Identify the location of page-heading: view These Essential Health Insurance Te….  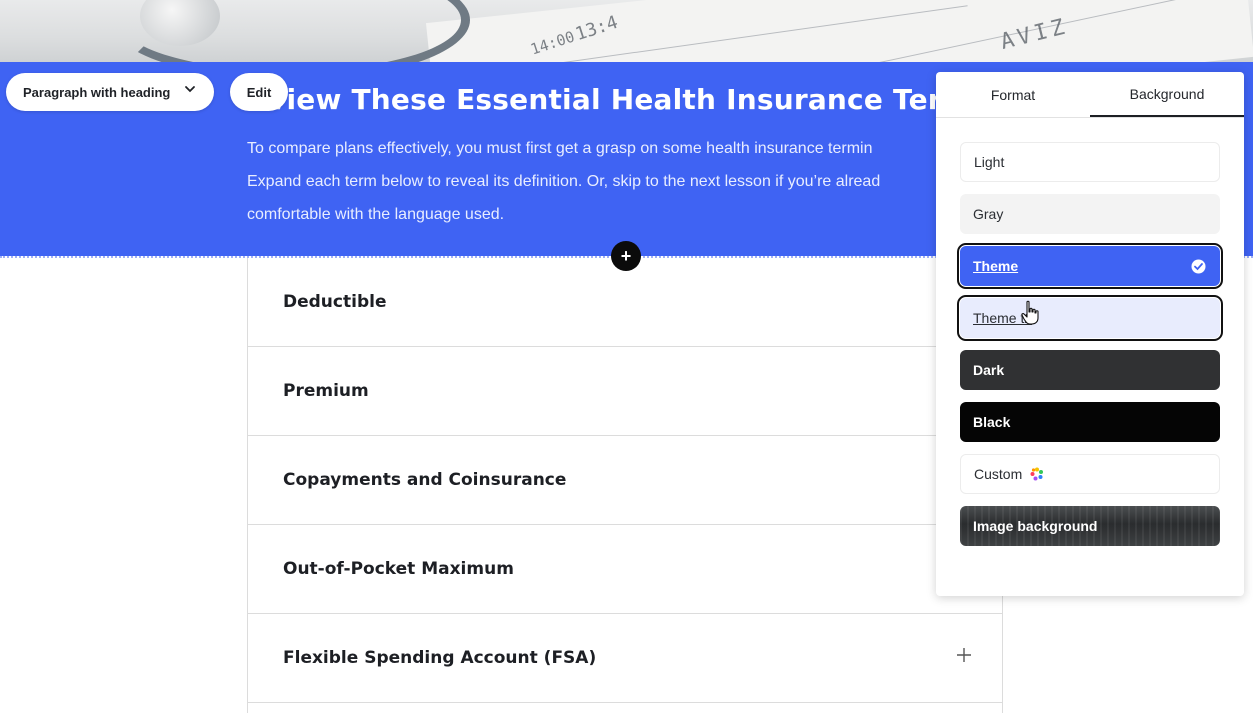
(612, 99).